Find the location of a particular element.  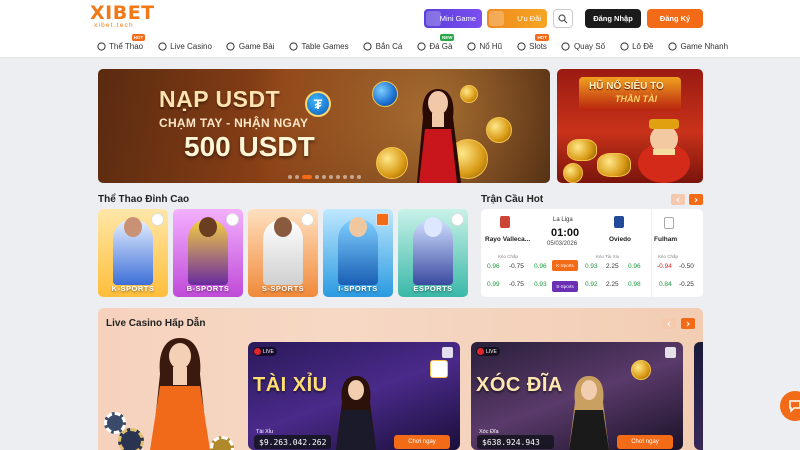

search-button is located at coordinates (563, 18).